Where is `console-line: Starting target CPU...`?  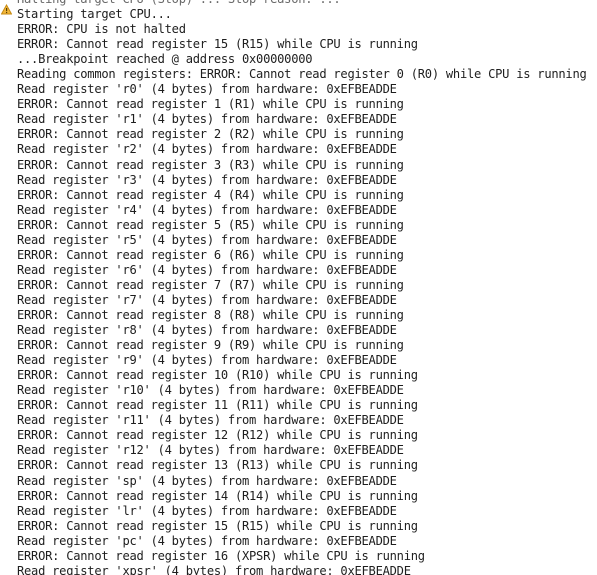 console-line: Starting target CPU... is located at coordinates (94, 14).